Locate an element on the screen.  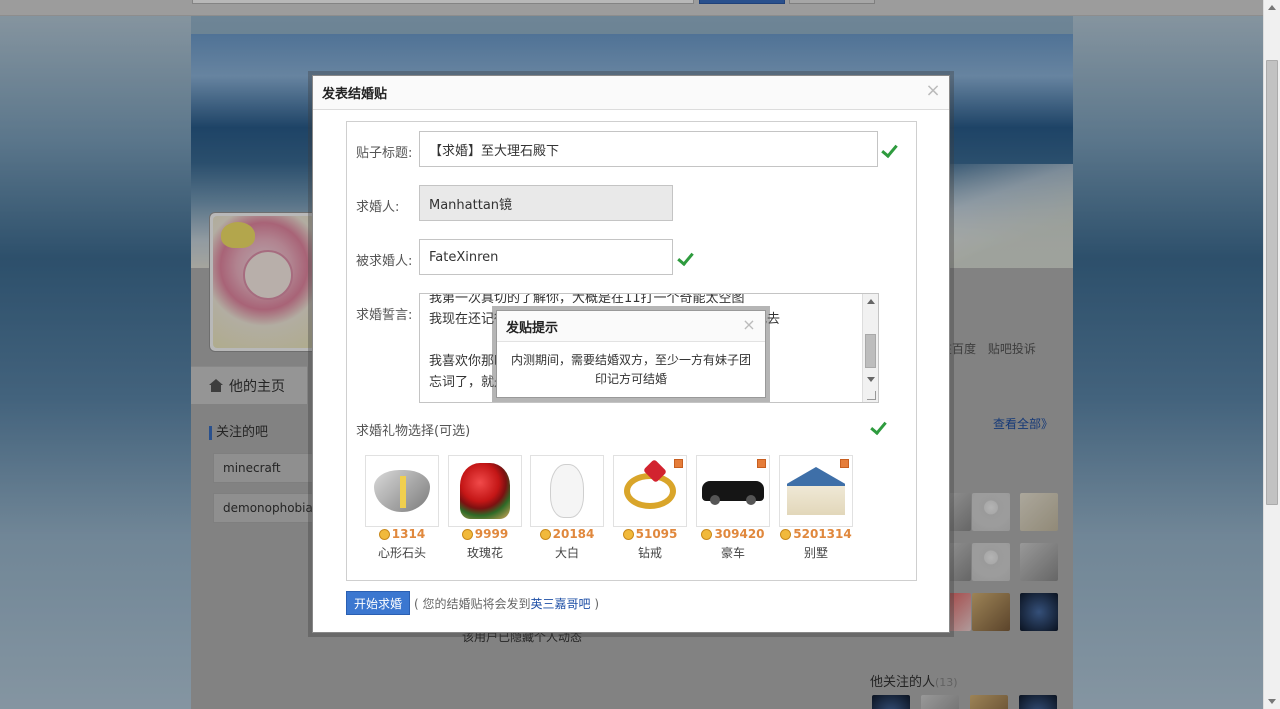
vow-scrollbar is located at coordinates (870, 348).